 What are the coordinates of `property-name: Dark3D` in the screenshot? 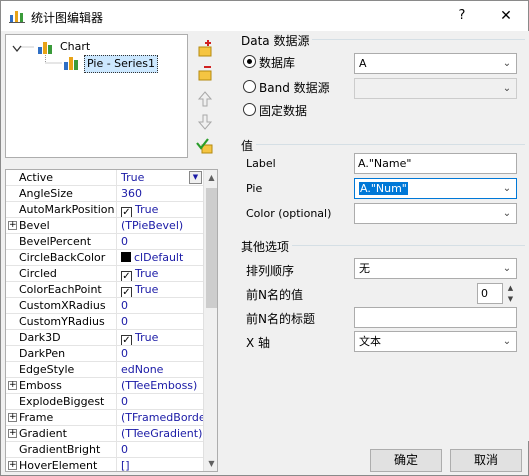 It's located at (40, 337).